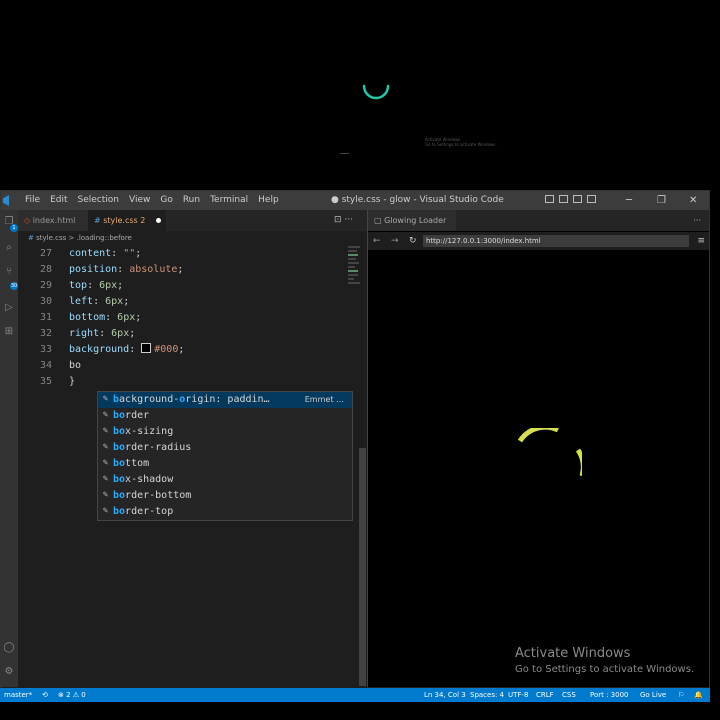 This screenshot has height=720, width=720. What do you see at coordinates (45, 317) in the screenshot?
I see `line-number: 31` at bounding box center [45, 317].